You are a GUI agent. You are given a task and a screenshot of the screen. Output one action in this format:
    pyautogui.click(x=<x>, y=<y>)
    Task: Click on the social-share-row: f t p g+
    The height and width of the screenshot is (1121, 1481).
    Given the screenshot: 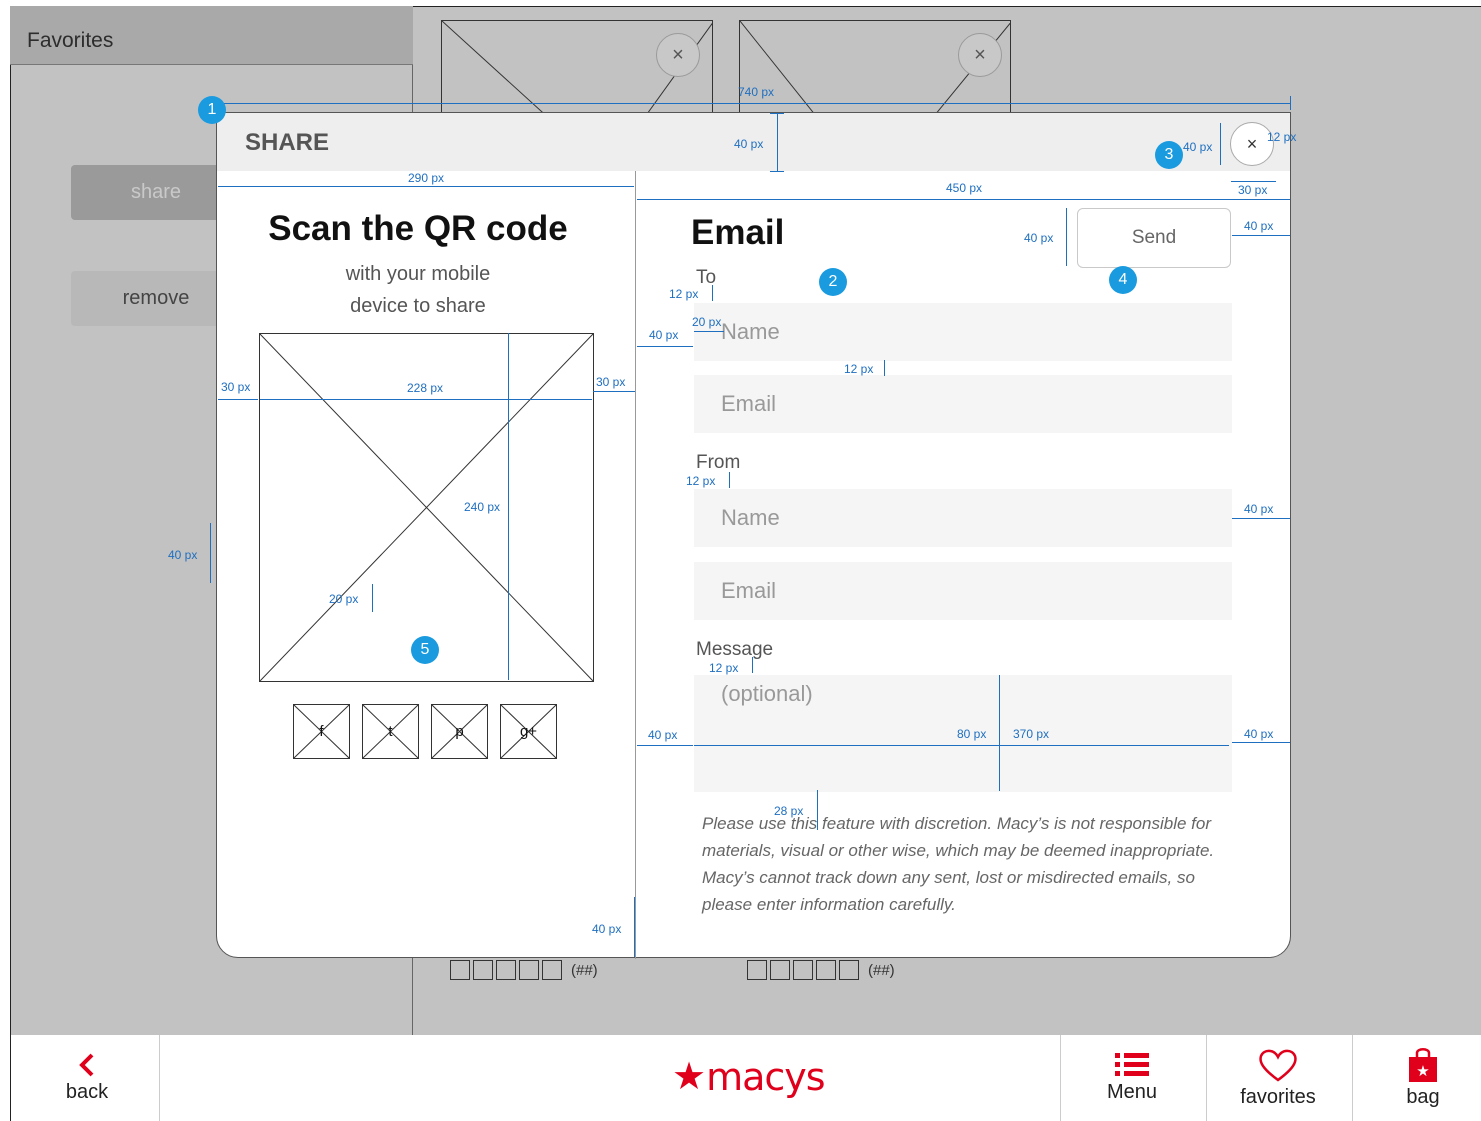 What is the action you would take?
    pyautogui.click(x=425, y=731)
    